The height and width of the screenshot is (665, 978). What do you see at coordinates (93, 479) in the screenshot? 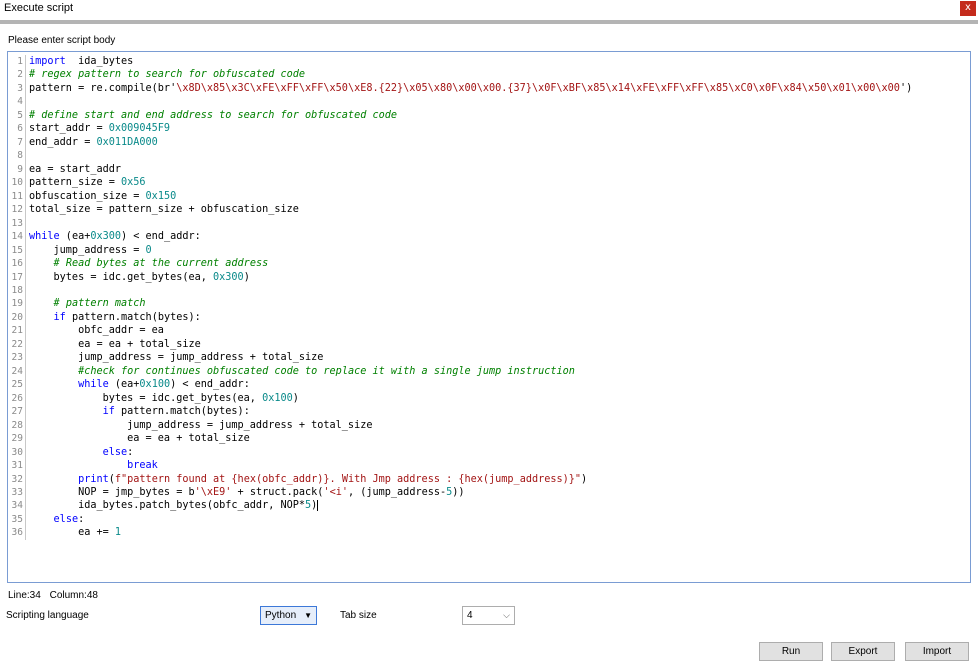
I see `code-token: print` at bounding box center [93, 479].